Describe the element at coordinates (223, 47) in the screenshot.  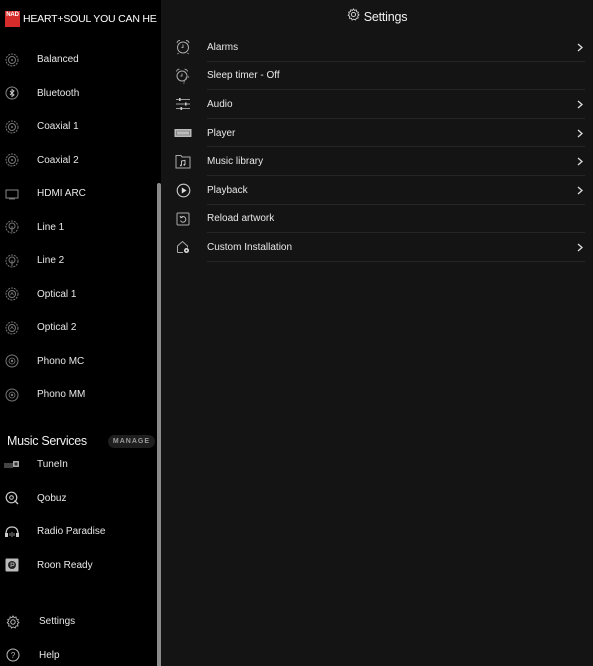
I see `settings-row-label: Alarms` at that location.